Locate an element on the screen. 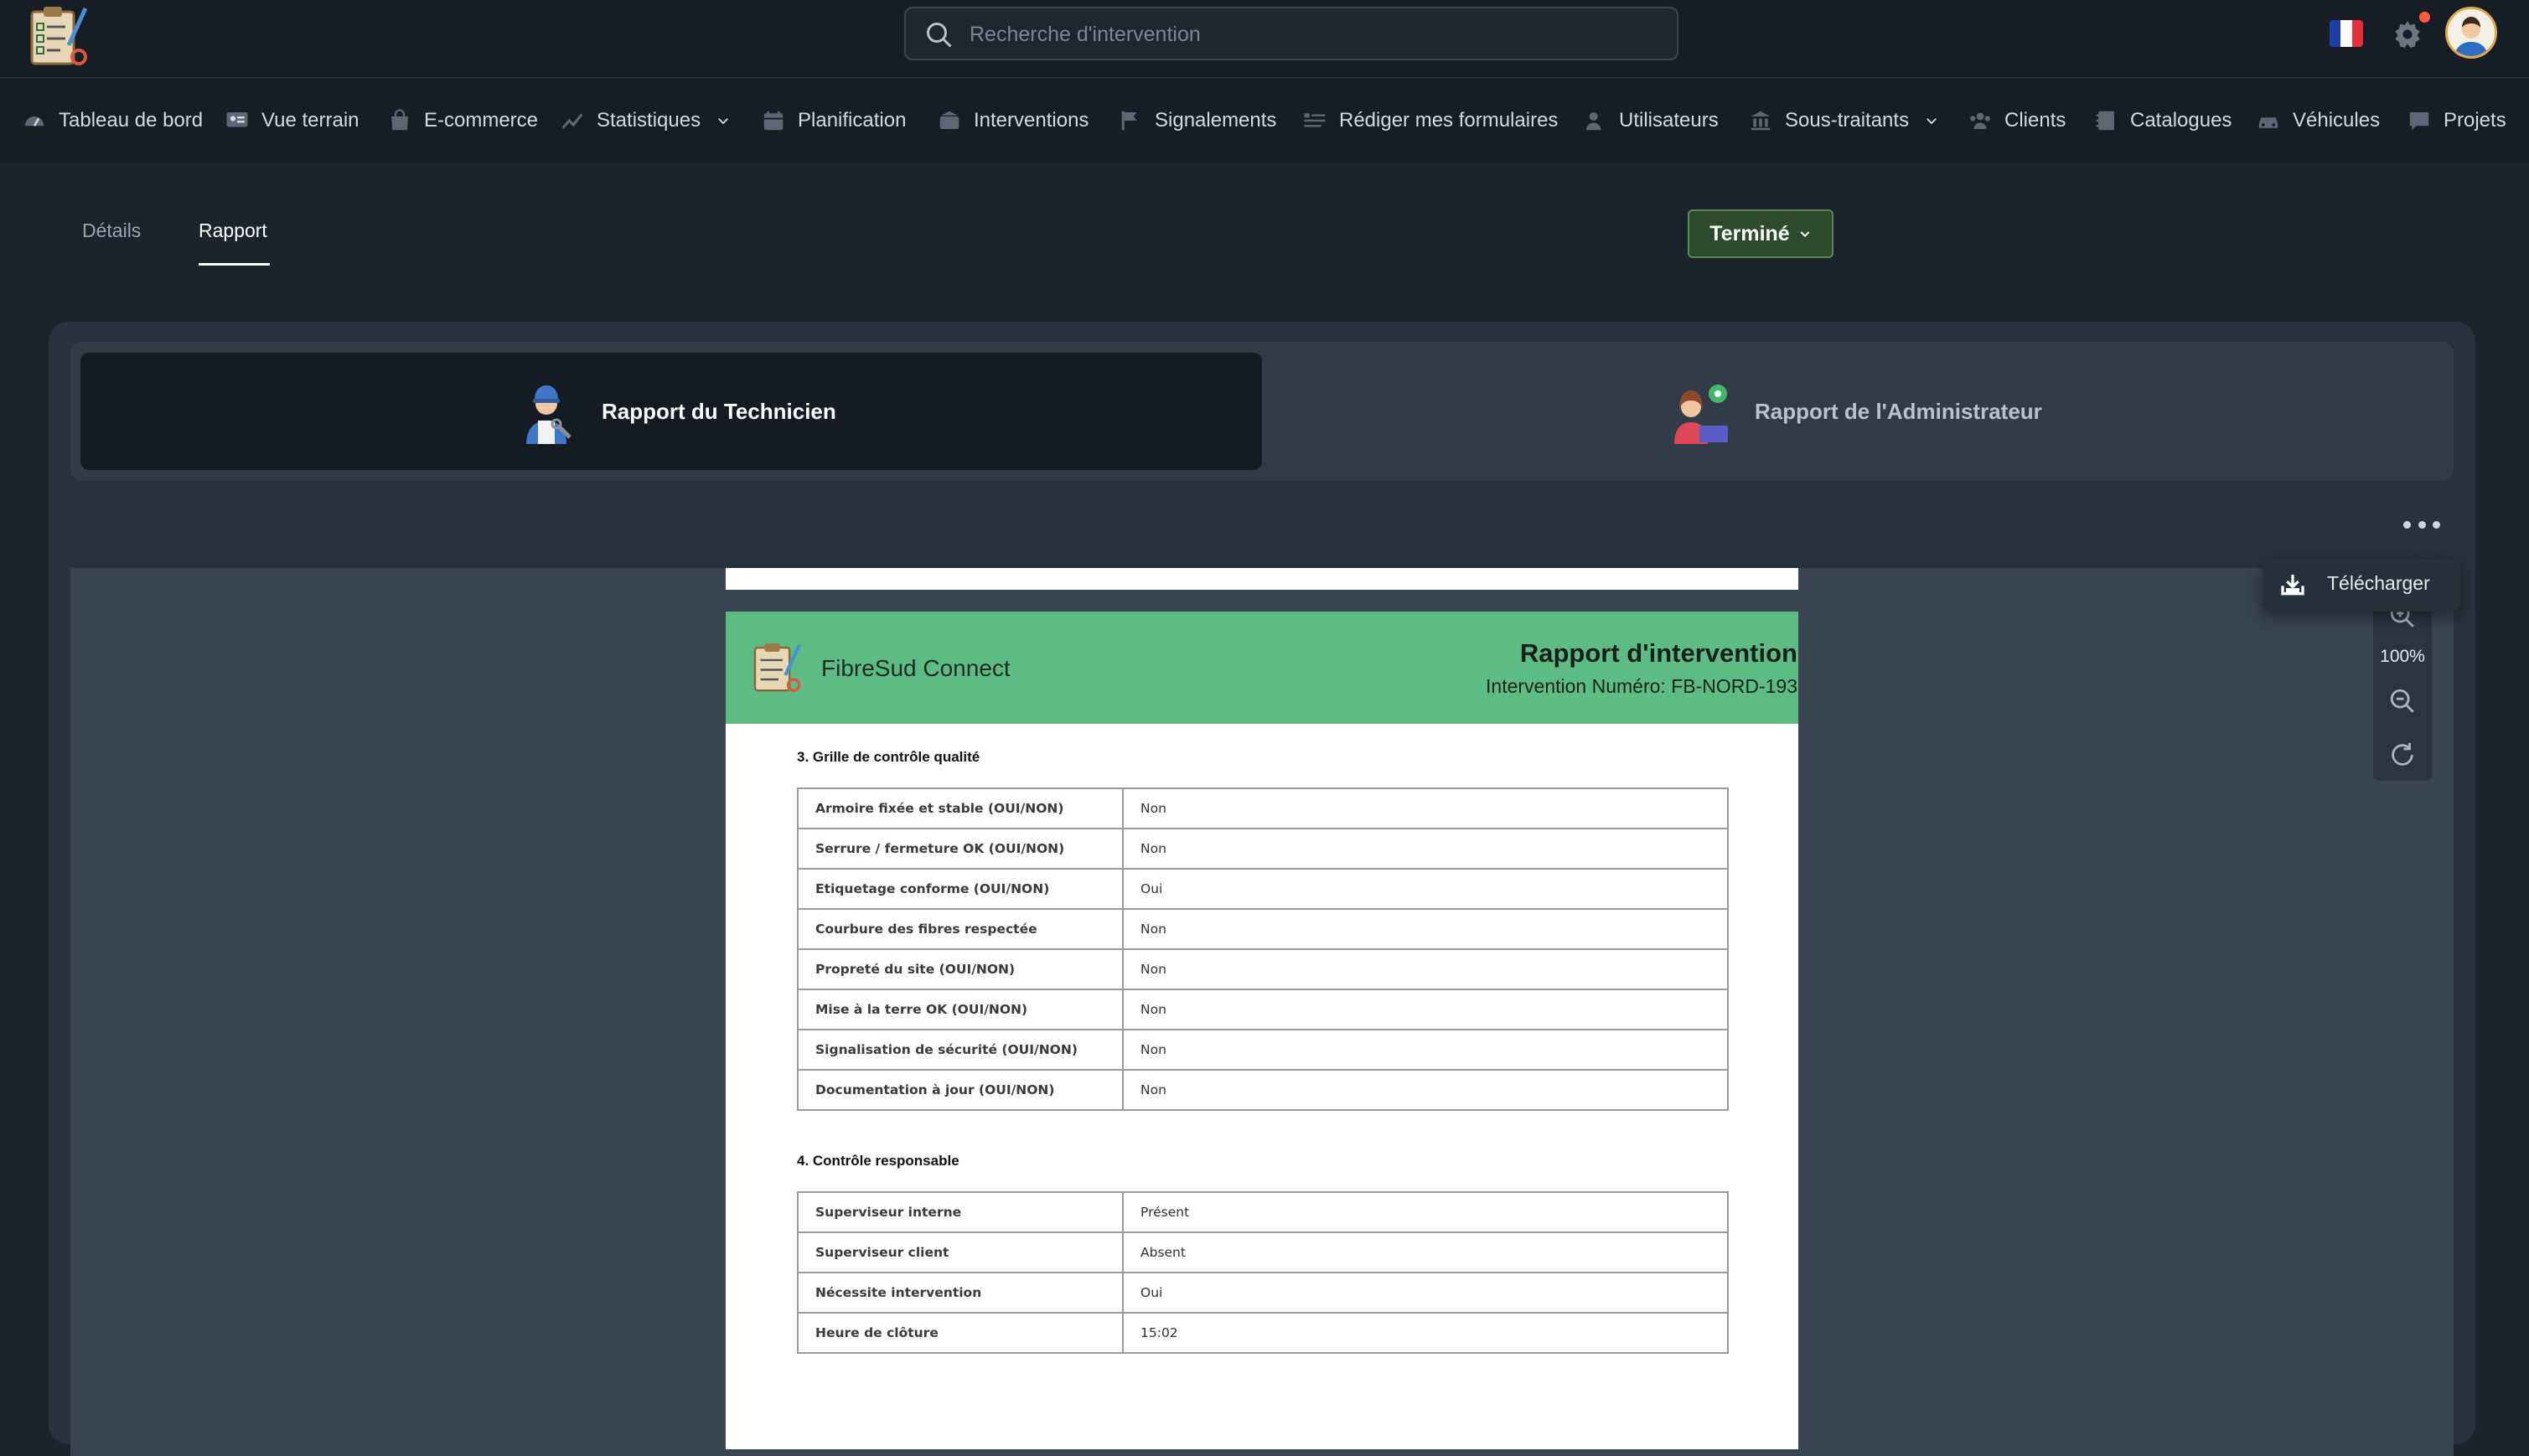 Image resolution: width=2529 pixels, height=1456 pixels. row-label: Nécessite intervention is located at coordinates (960, 1293).